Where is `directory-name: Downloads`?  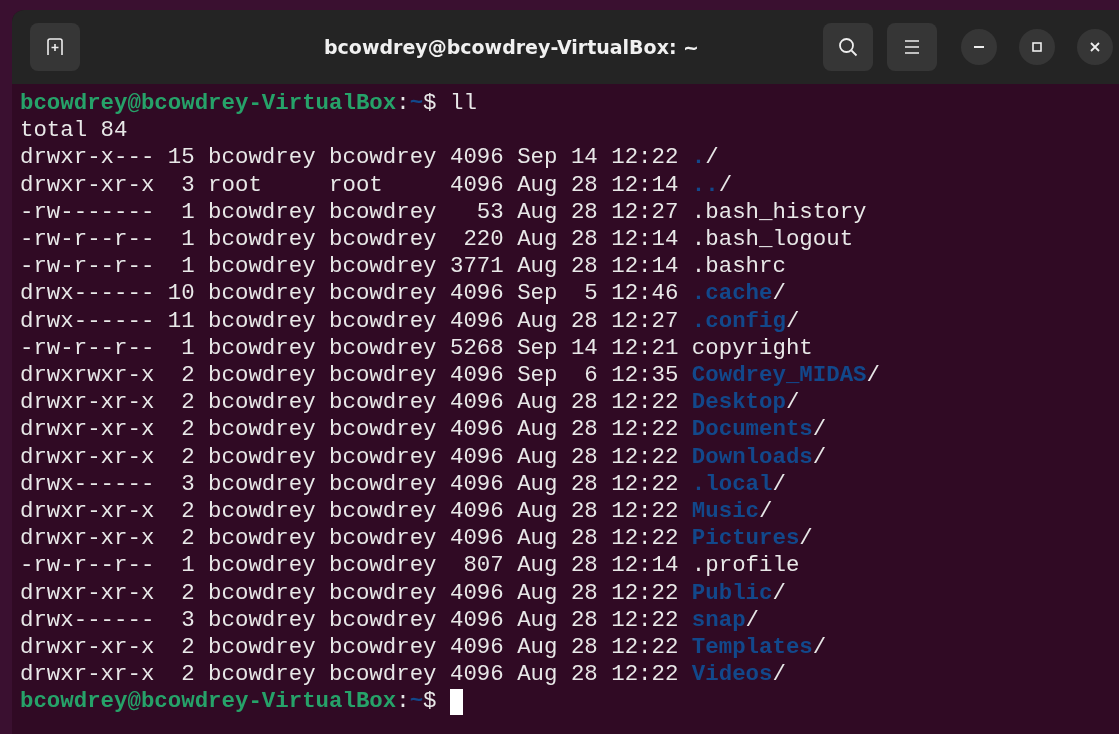 directory-name: Downloads is located at coordinates (752, 457).